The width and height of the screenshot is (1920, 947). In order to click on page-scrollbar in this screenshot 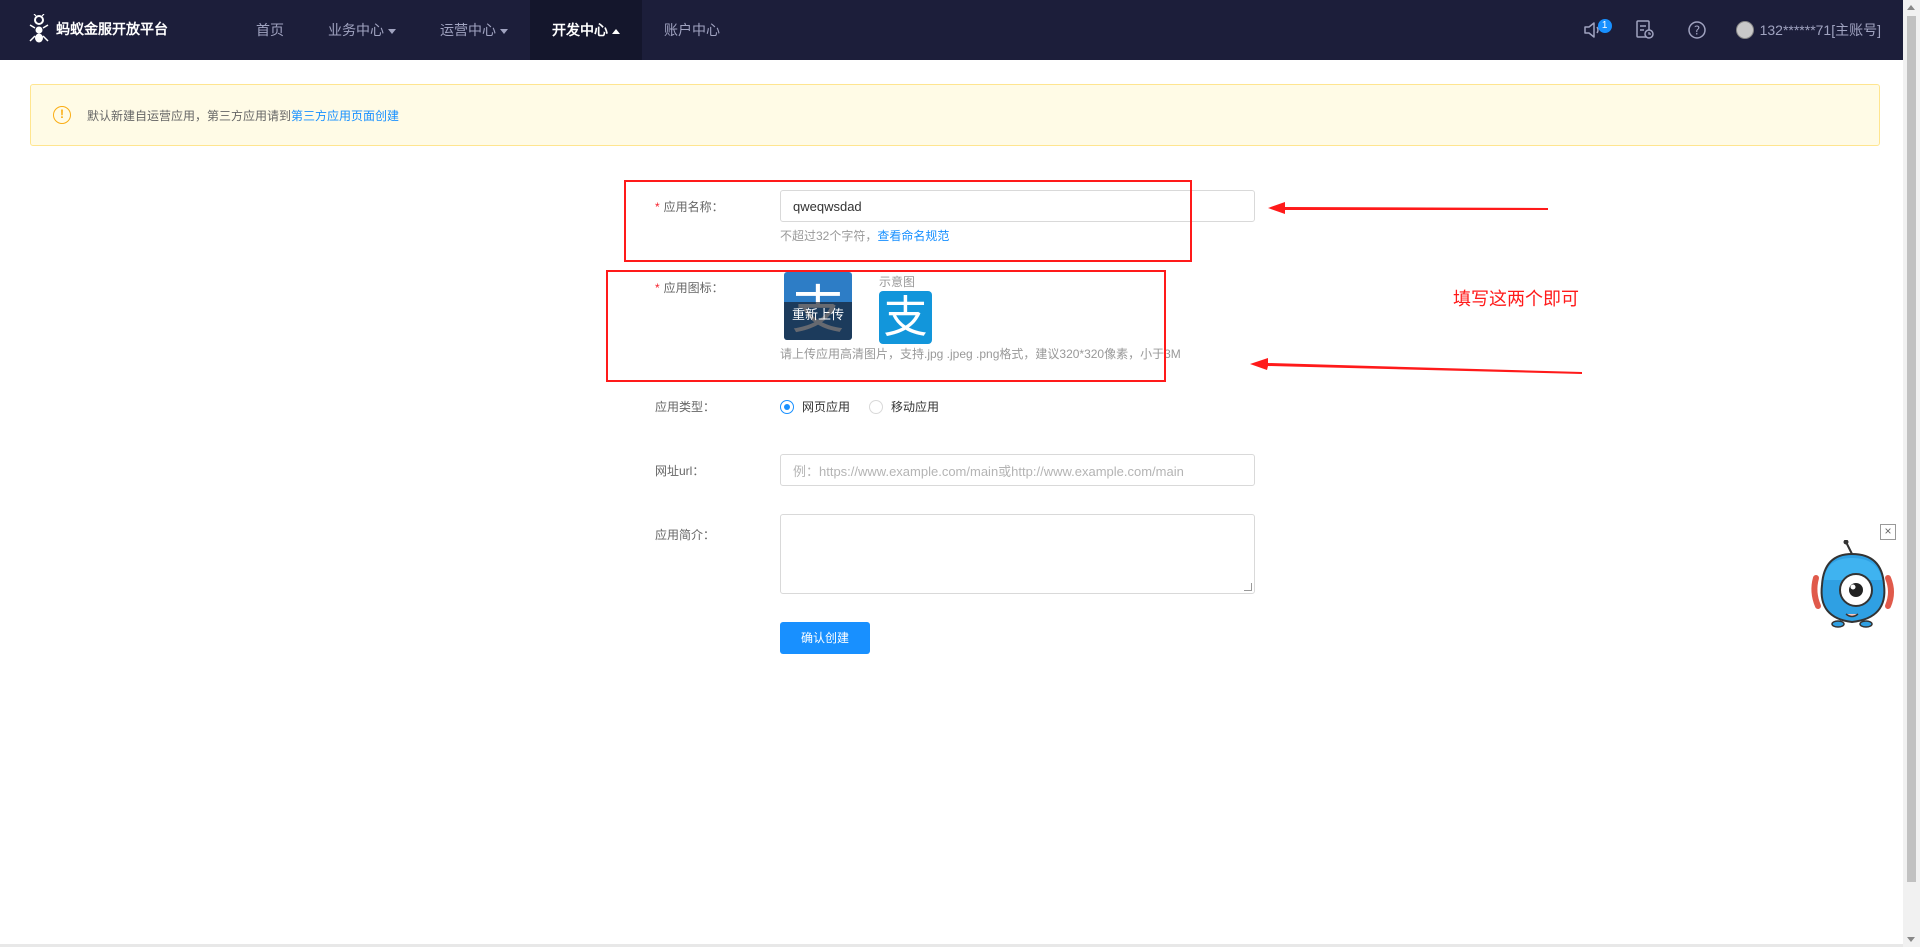, I will do `click(1911, 473)`.